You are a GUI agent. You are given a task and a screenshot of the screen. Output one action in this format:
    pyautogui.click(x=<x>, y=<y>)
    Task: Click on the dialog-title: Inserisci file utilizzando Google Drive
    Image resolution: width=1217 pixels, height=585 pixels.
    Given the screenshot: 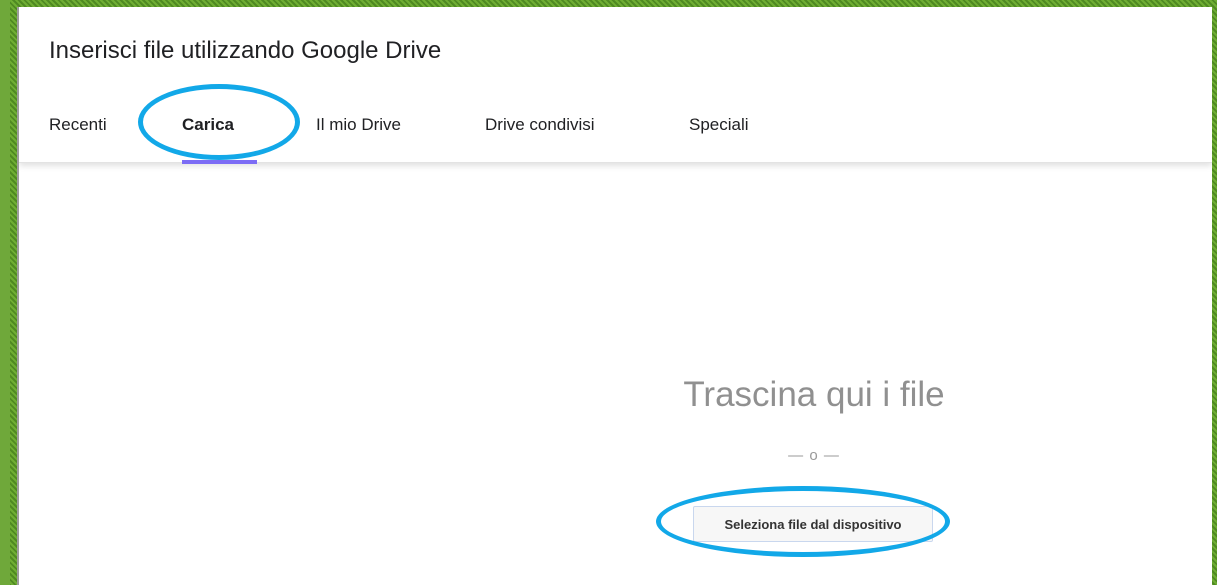 What is the action you would take?
    pyautogui.click(x=245, y=50)
    